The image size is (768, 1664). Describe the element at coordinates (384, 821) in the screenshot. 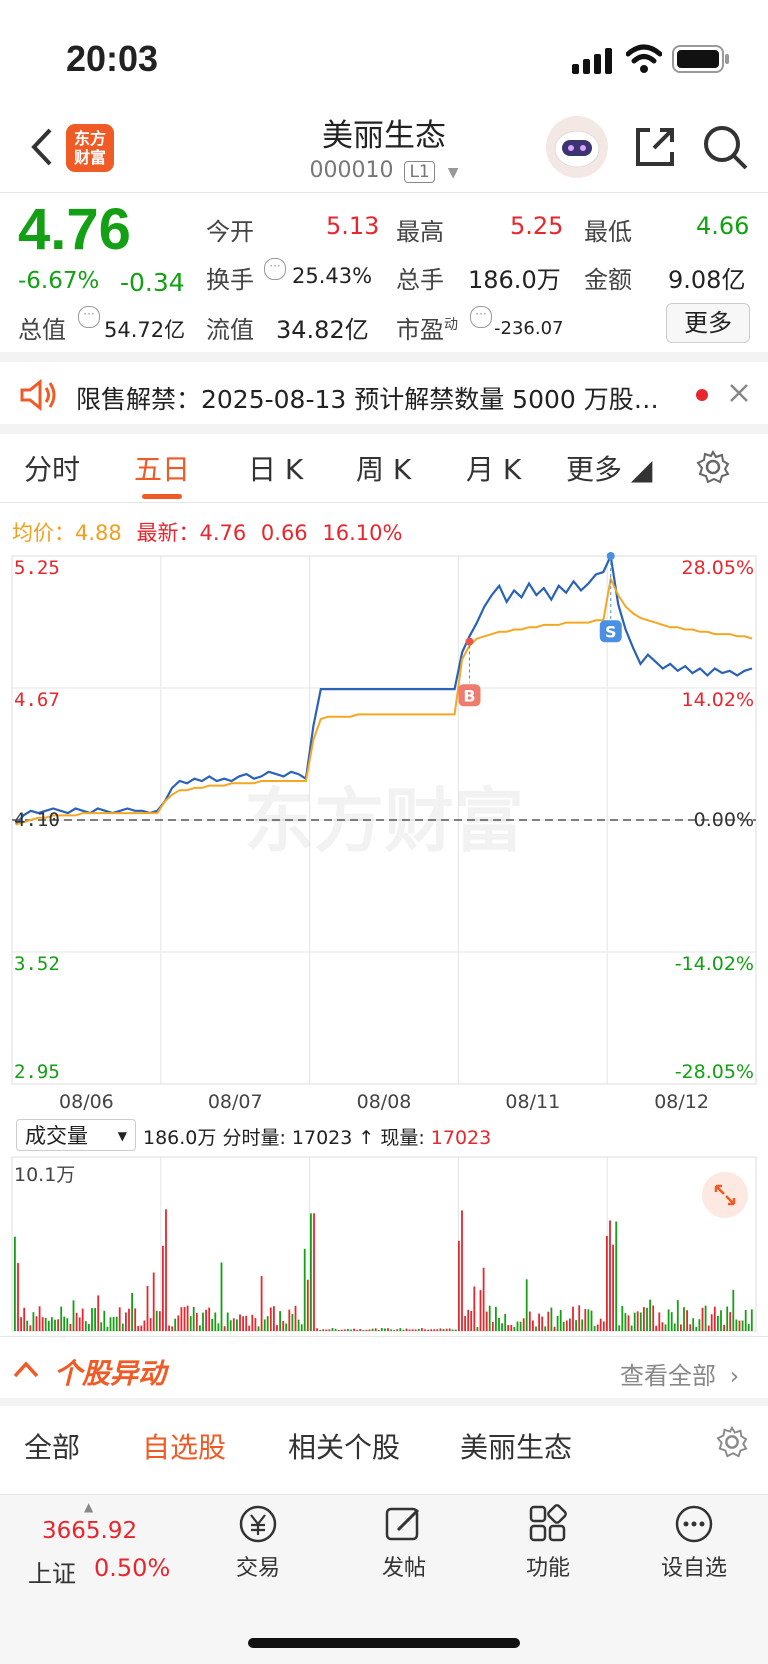

I see `watermark: 东方财富` at that location.